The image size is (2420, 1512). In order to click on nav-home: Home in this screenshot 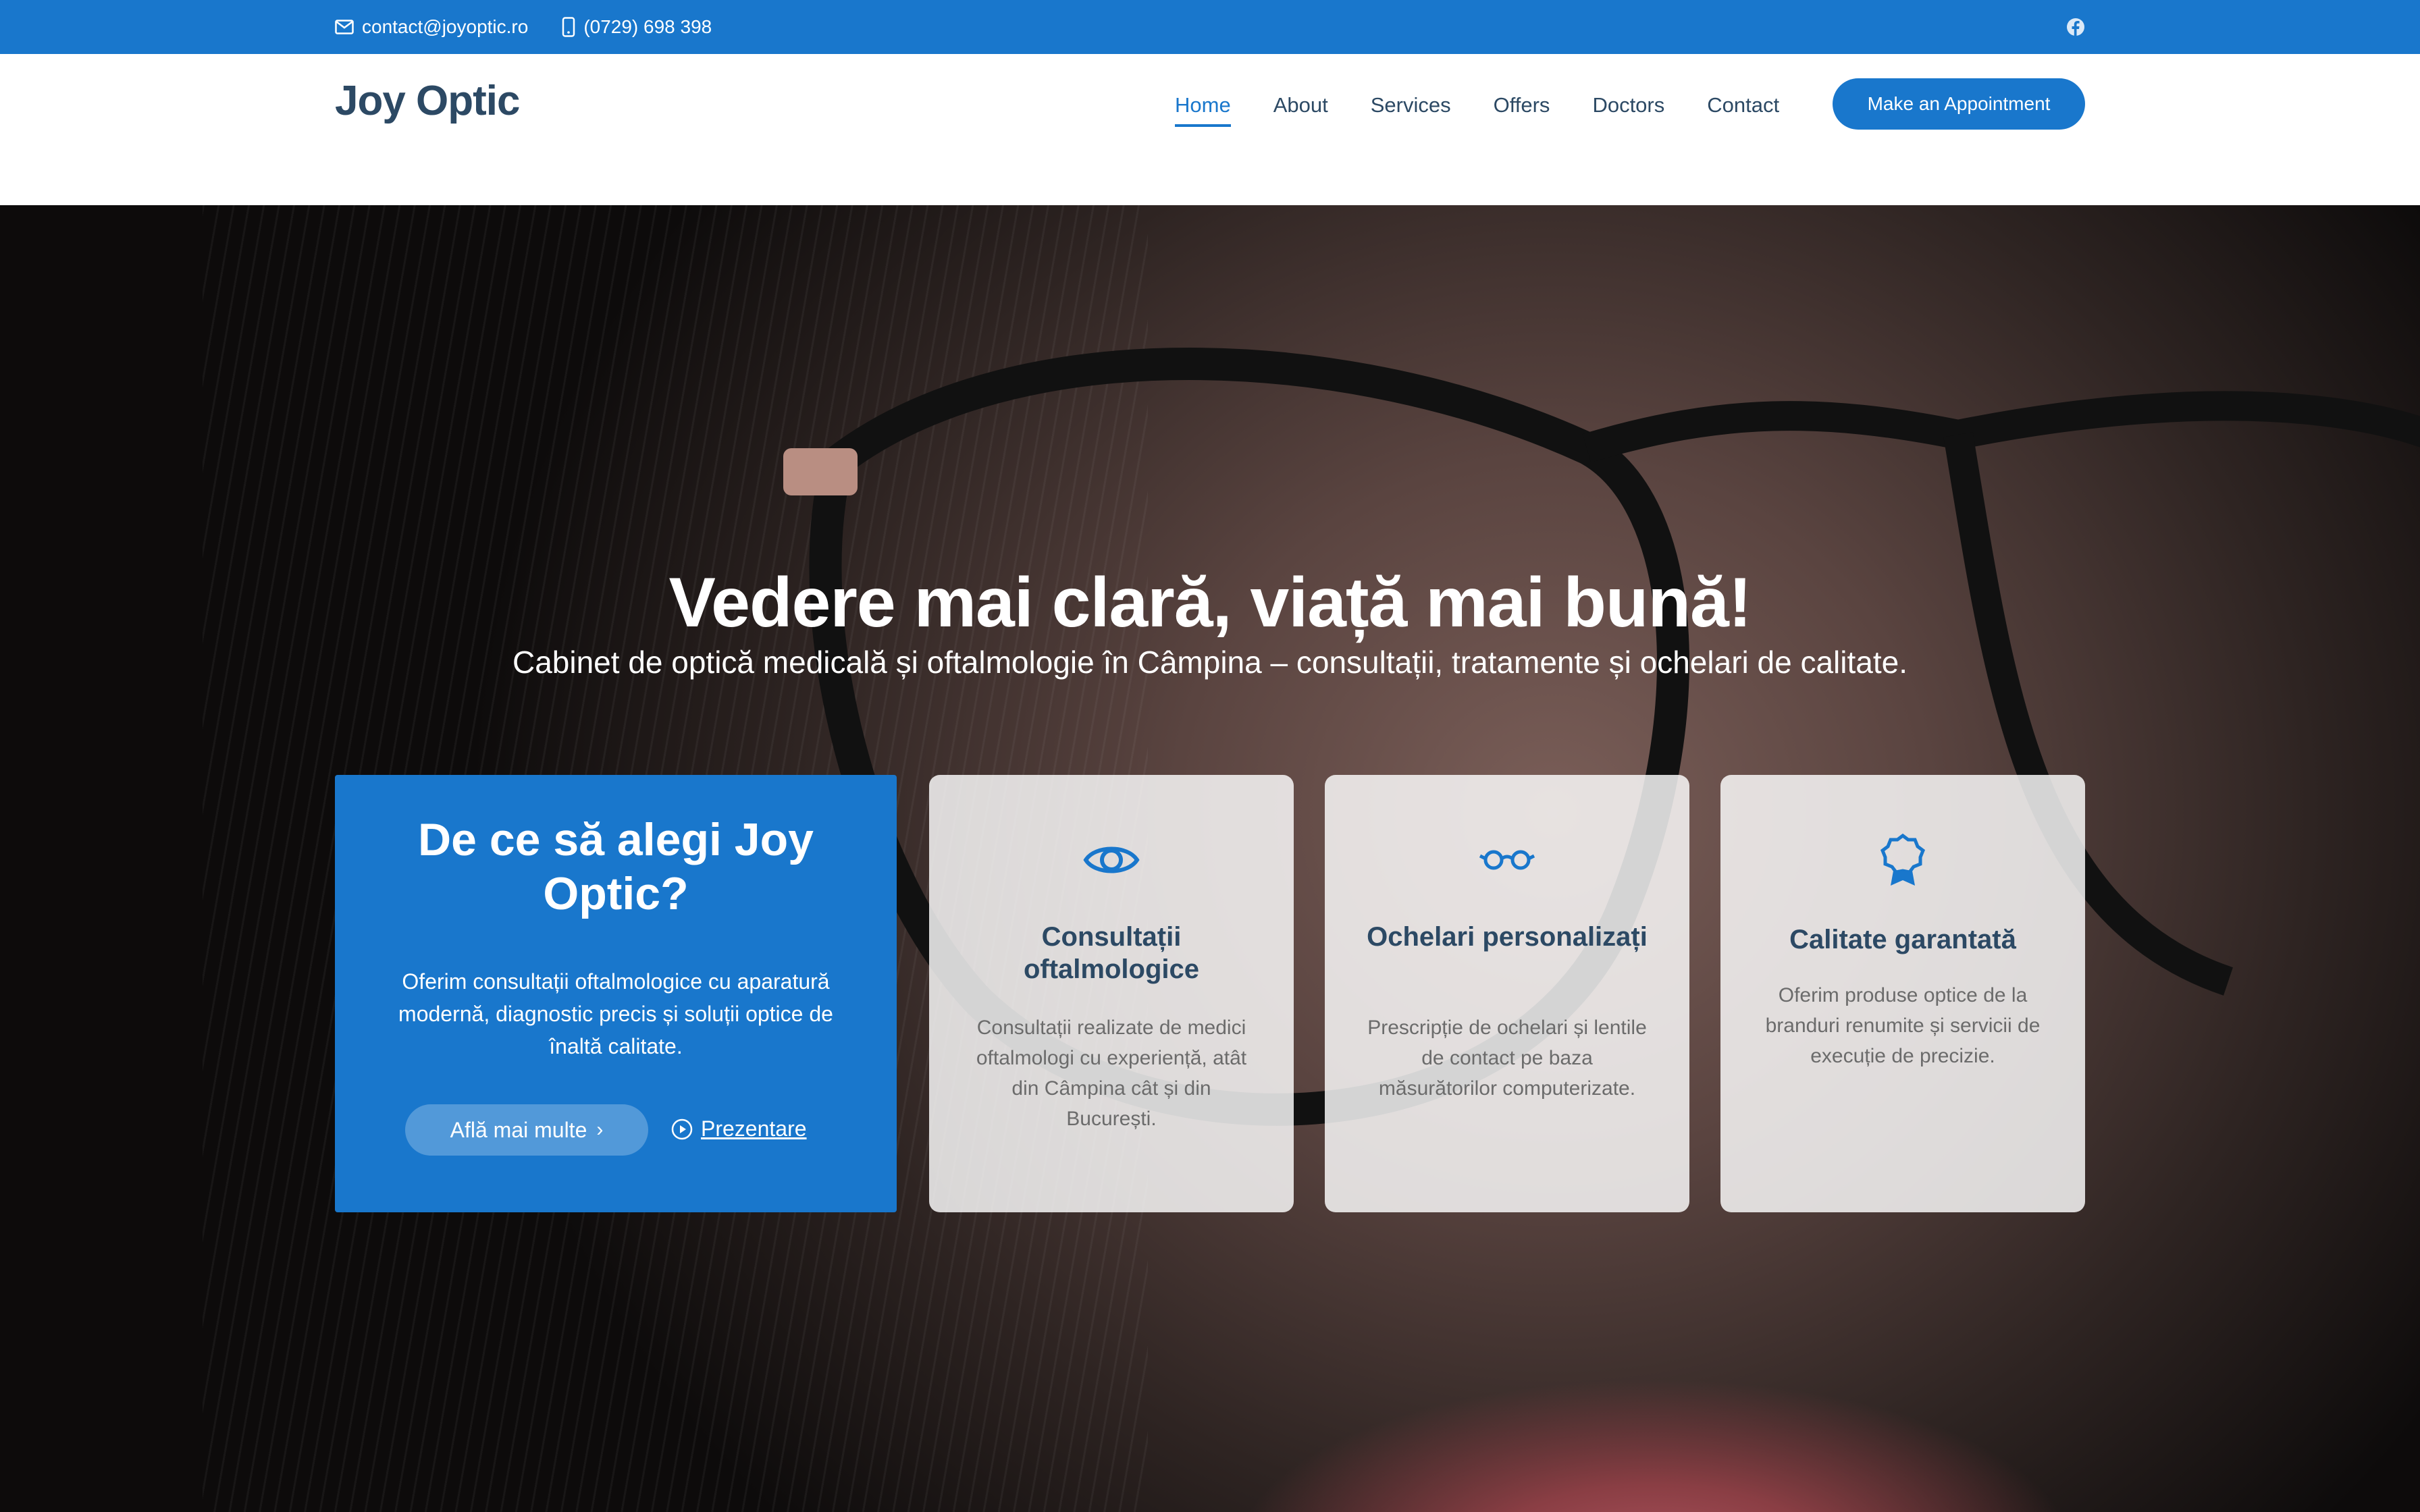, I will do `click(1203, 107)`.